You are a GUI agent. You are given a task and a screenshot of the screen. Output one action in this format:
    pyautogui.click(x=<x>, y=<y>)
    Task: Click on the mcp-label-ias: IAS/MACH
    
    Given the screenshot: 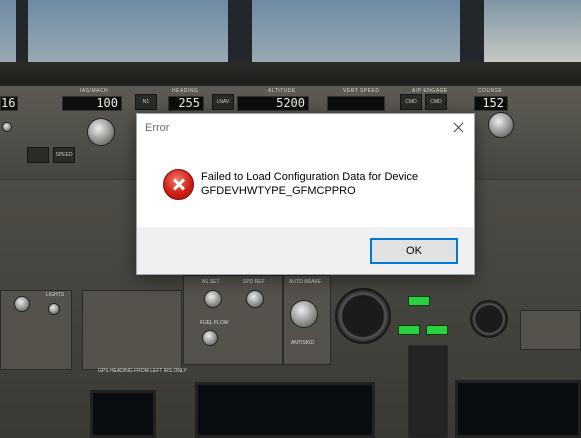 What is the action you would take?
    pyautogui.click(x=94, y=91)
    